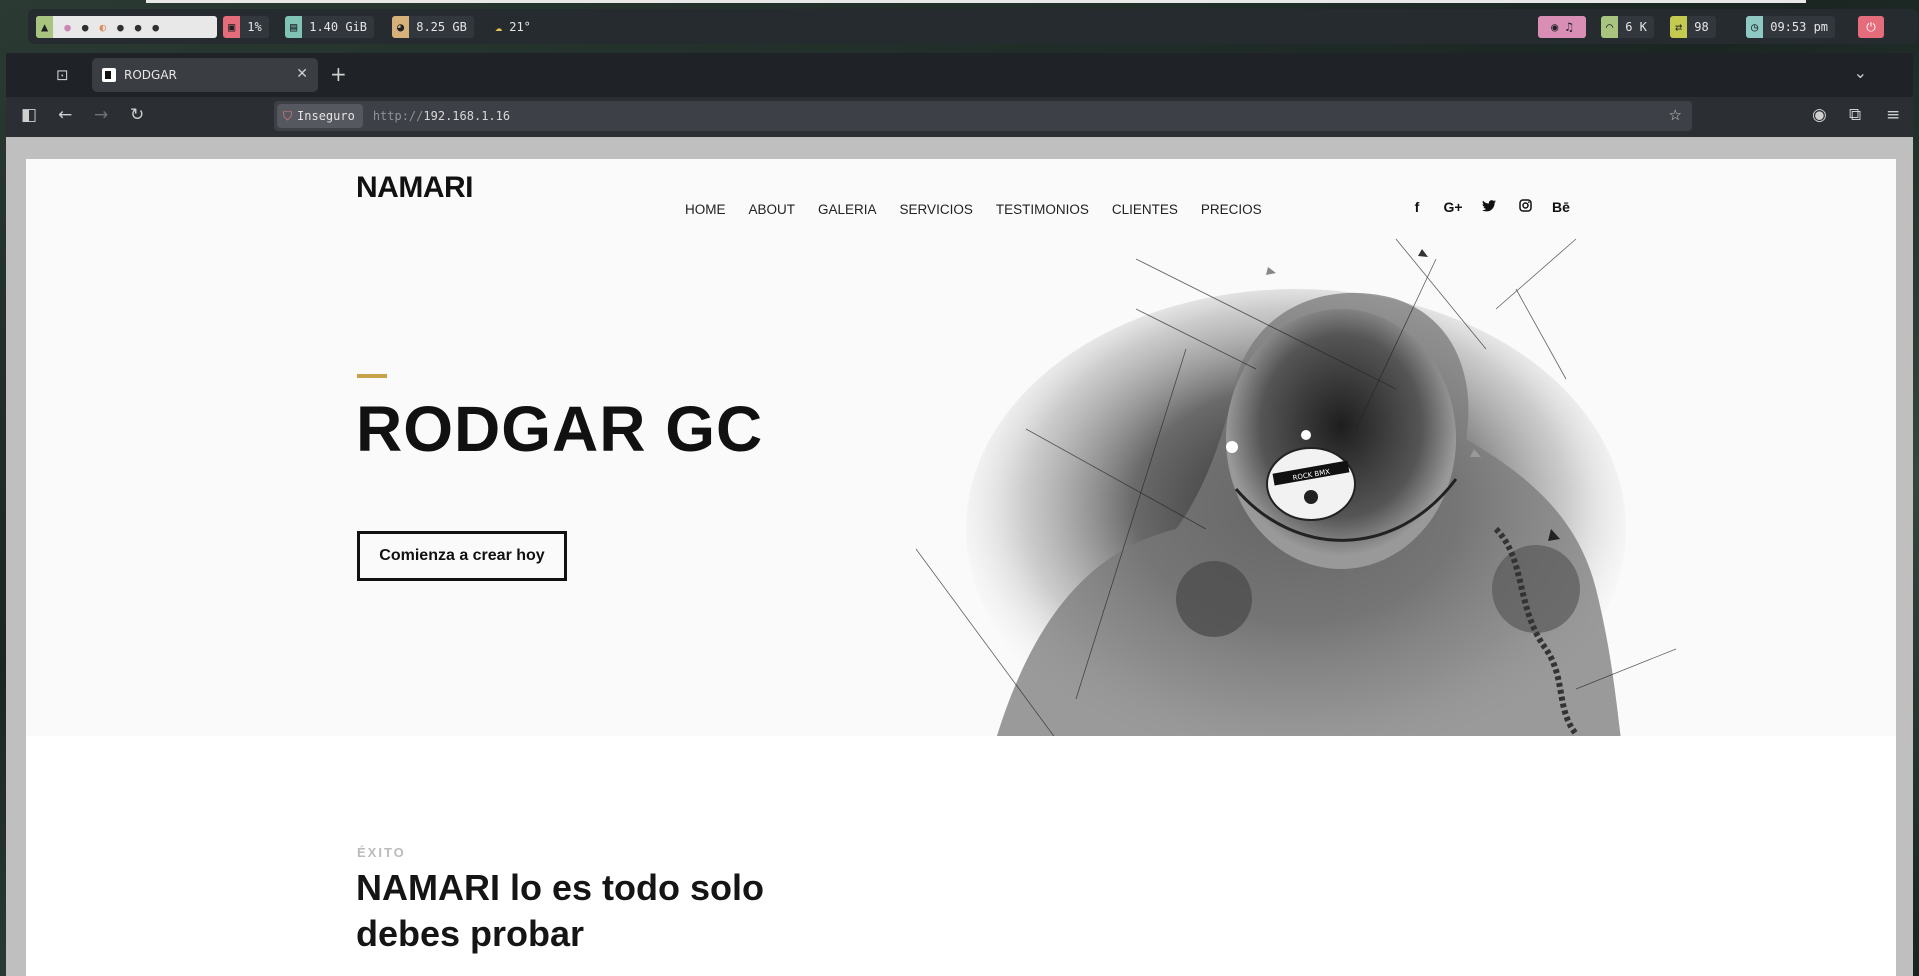  Describe the element at coordinates (294, 27) in the screenshot. I see `memory-icon: ▤` at that location.